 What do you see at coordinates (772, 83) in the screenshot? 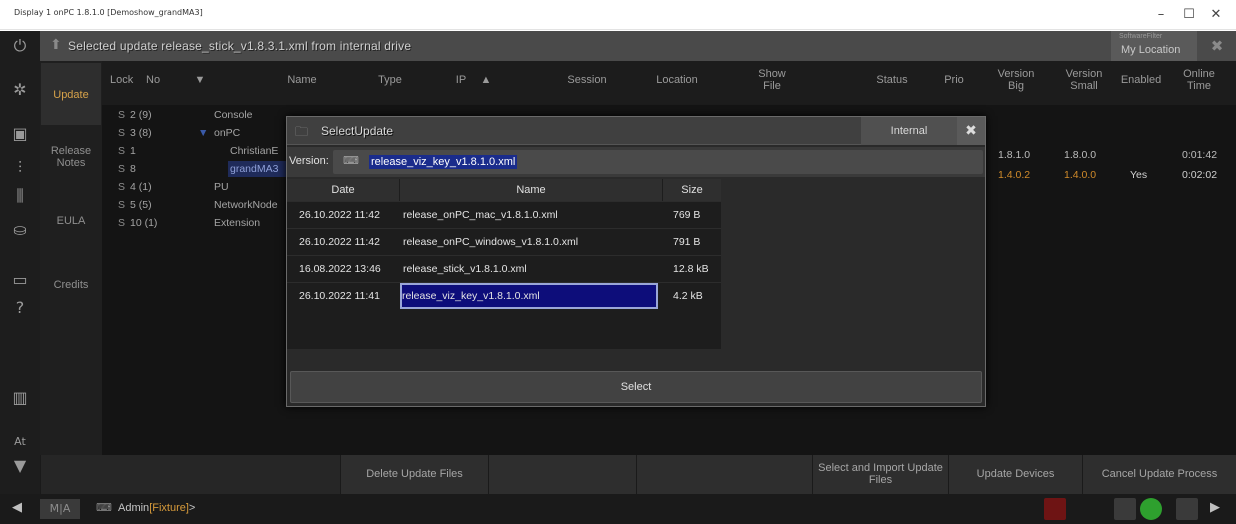
I see `column-show-file: Show File` at bounding box center [772, 83].